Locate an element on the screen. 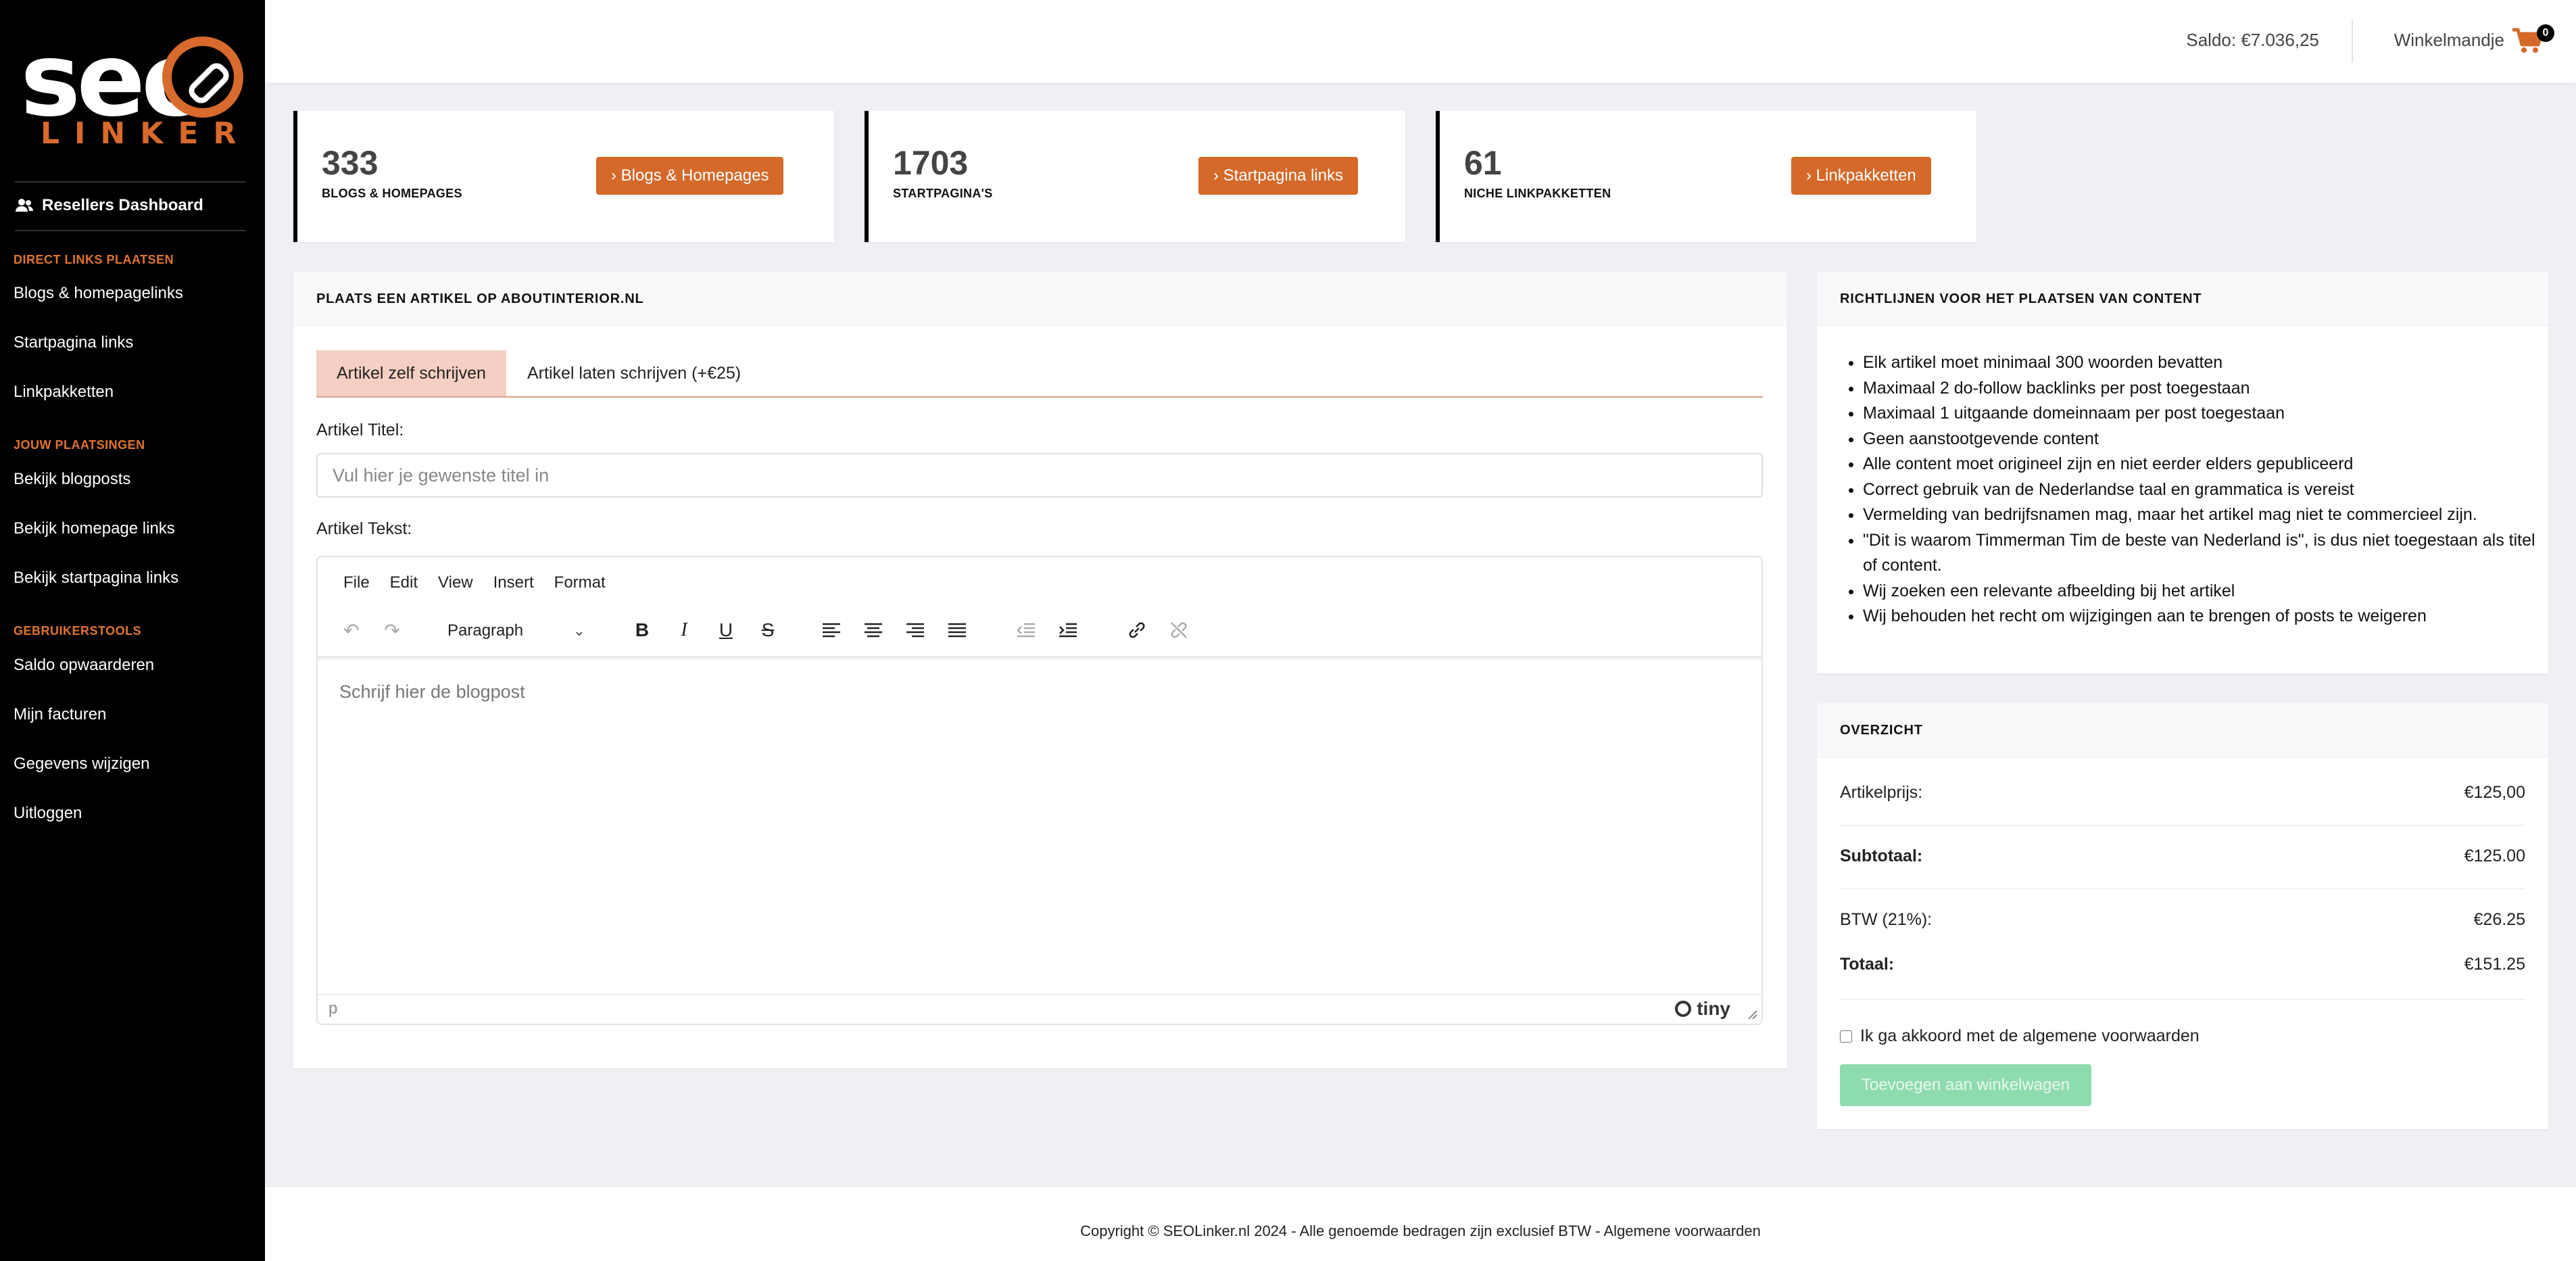 This screenshot has width=2576, height=1261. editor-toolbar: ↶ ↷ Paragraph ⌄ B I U S is located at coordinates (1039, 630).